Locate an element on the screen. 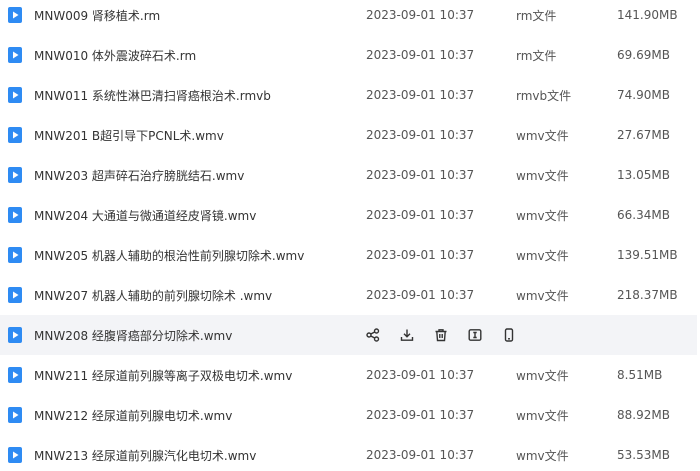 The height and width of the screenshot is (471, 700). file-name: MNW212 经尿道前列腺电切术.wmv is located at coordinates (133, 415).